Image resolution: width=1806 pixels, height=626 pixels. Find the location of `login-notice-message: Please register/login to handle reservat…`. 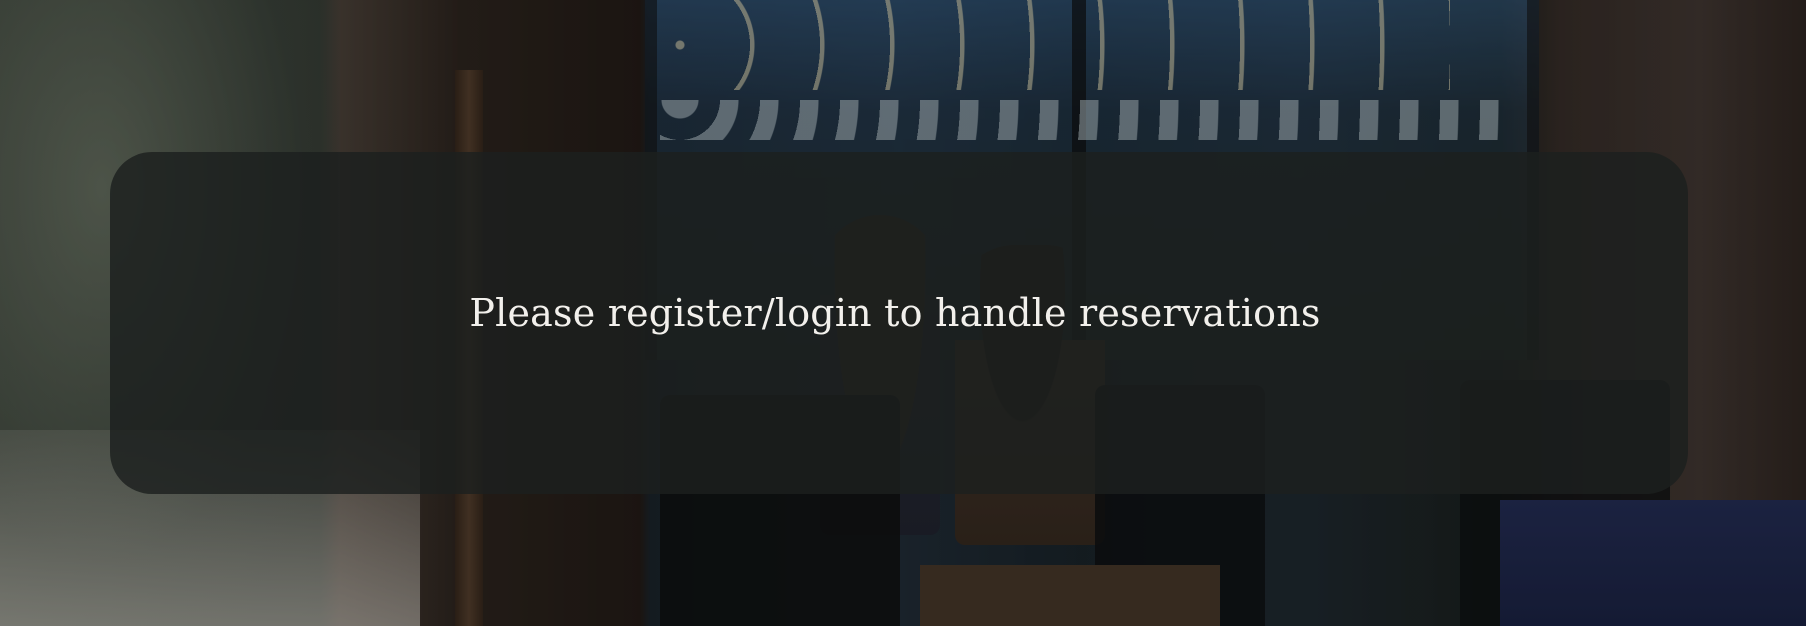

login-notice-message: Please register/login to handle reservat… is located at coordinates (895, 313).